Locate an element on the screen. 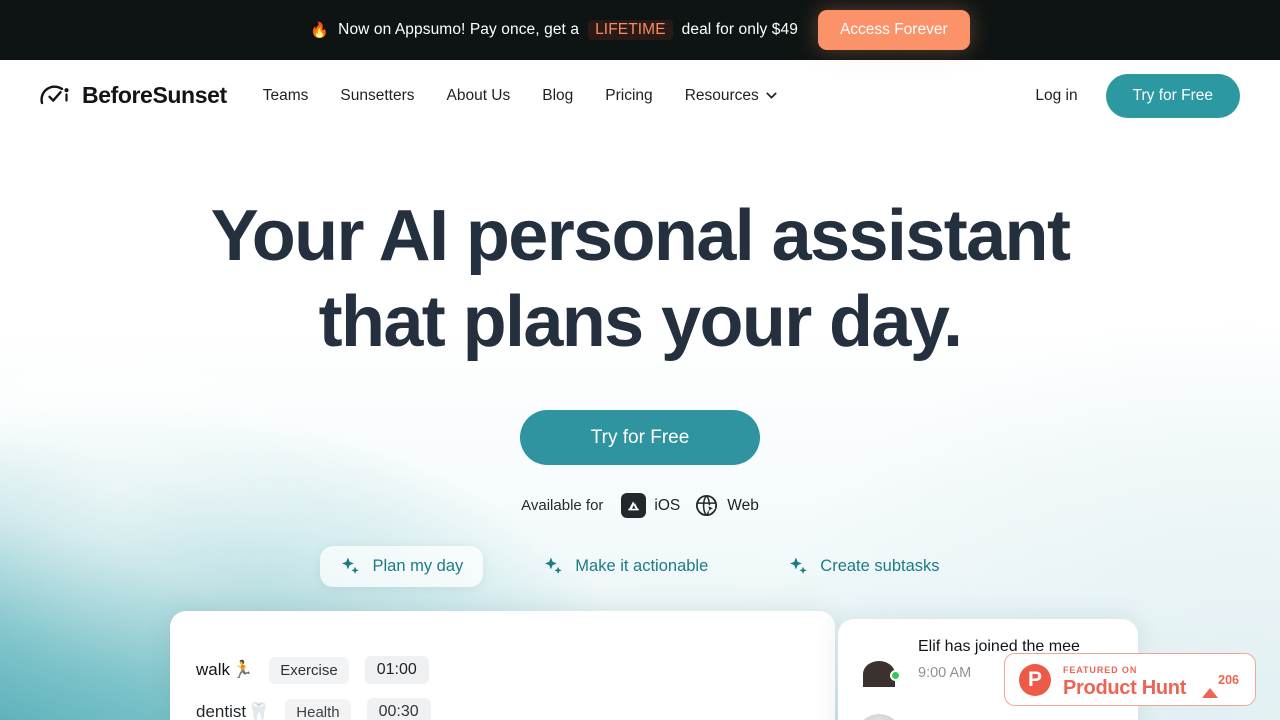 The height and width of the screenshot is (720, 1280). nav-link-sunsetters-label: Sunsetters is located at coordinates (377, 95).